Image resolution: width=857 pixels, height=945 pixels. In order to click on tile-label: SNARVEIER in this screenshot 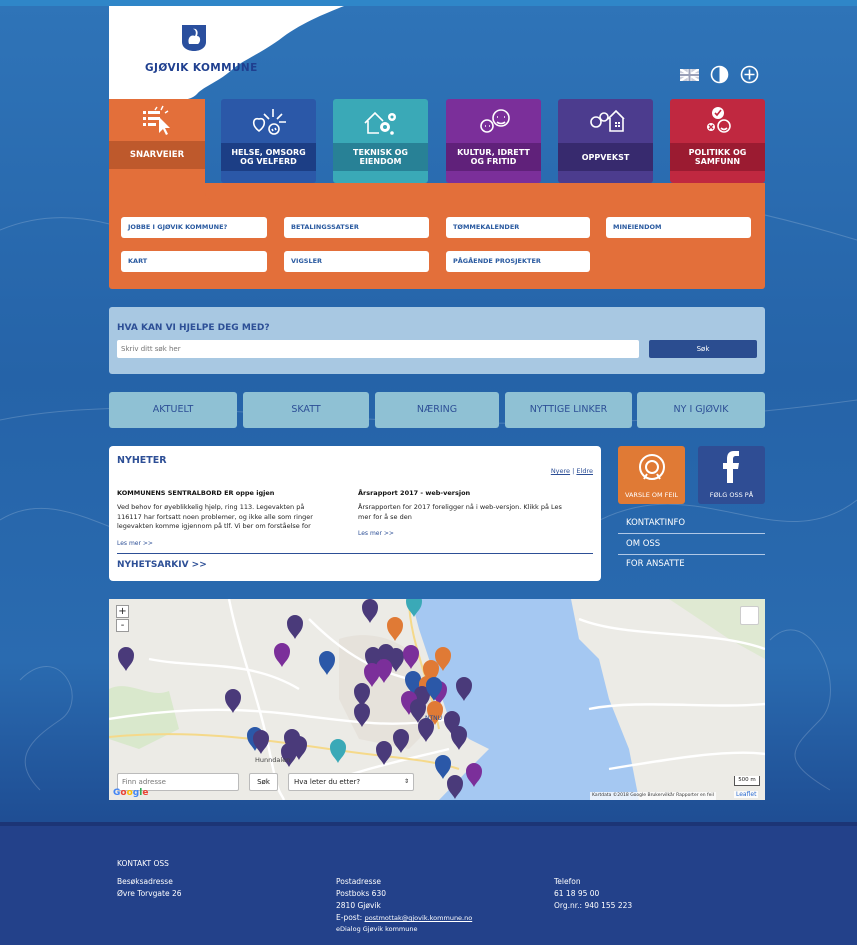, I will do `click(157, 155)`.